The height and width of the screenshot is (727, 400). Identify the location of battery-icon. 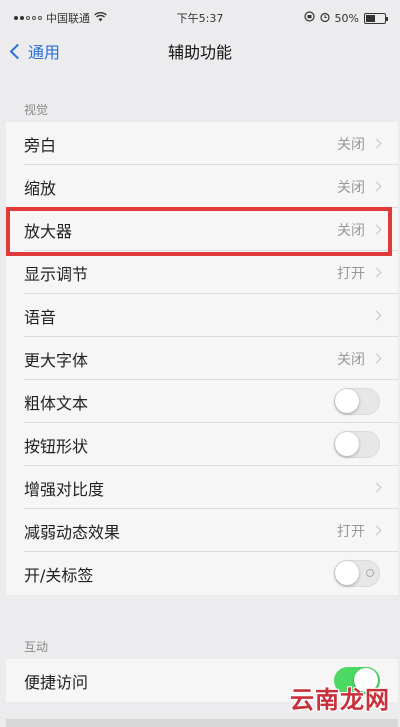
(376, 18).